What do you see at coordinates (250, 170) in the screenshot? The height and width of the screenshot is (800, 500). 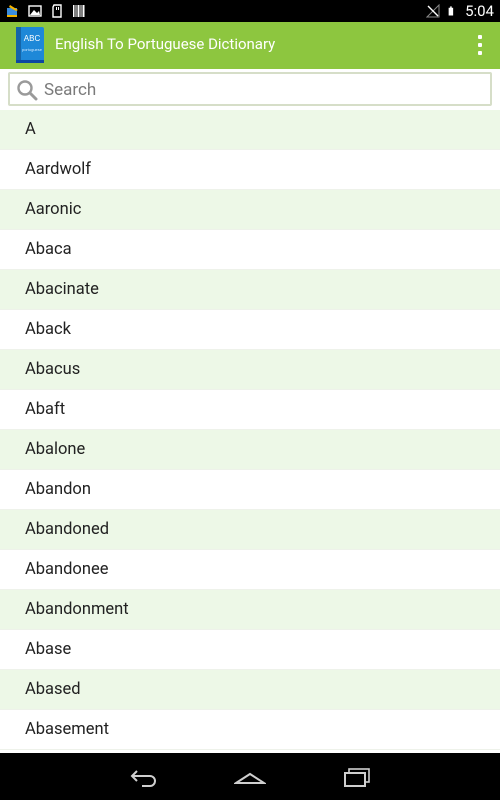 I see `word-list-item: Aardwolf` at bounding box center [250, 170].